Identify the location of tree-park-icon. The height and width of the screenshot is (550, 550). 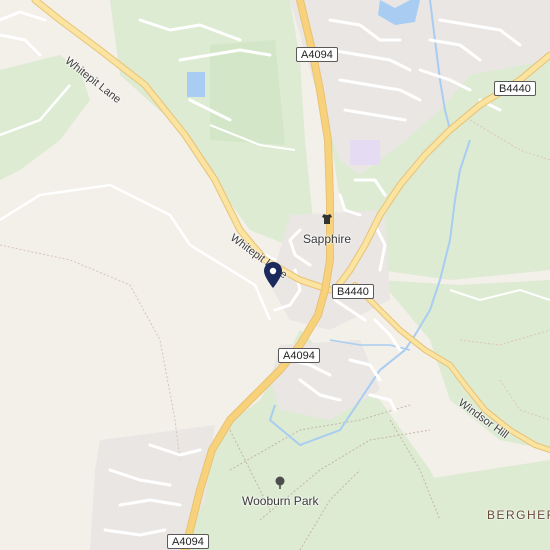
(280, 483).